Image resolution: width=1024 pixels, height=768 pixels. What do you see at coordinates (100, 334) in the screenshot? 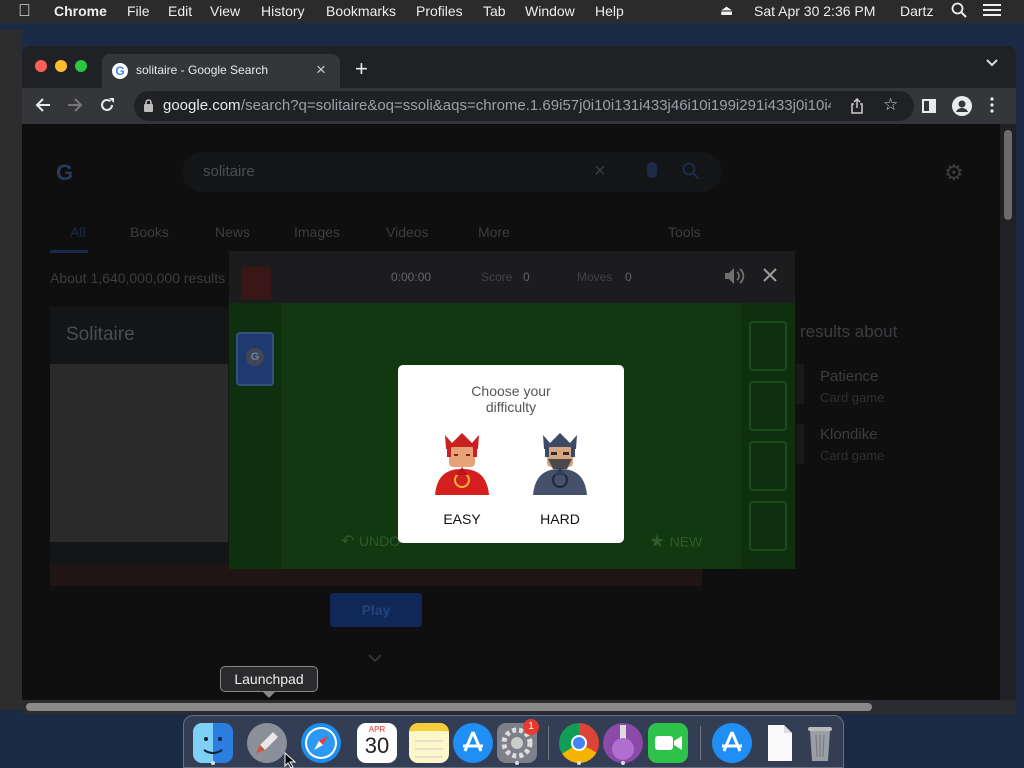
I see `card-title: Solitaire` at bounding box center [100, 334].